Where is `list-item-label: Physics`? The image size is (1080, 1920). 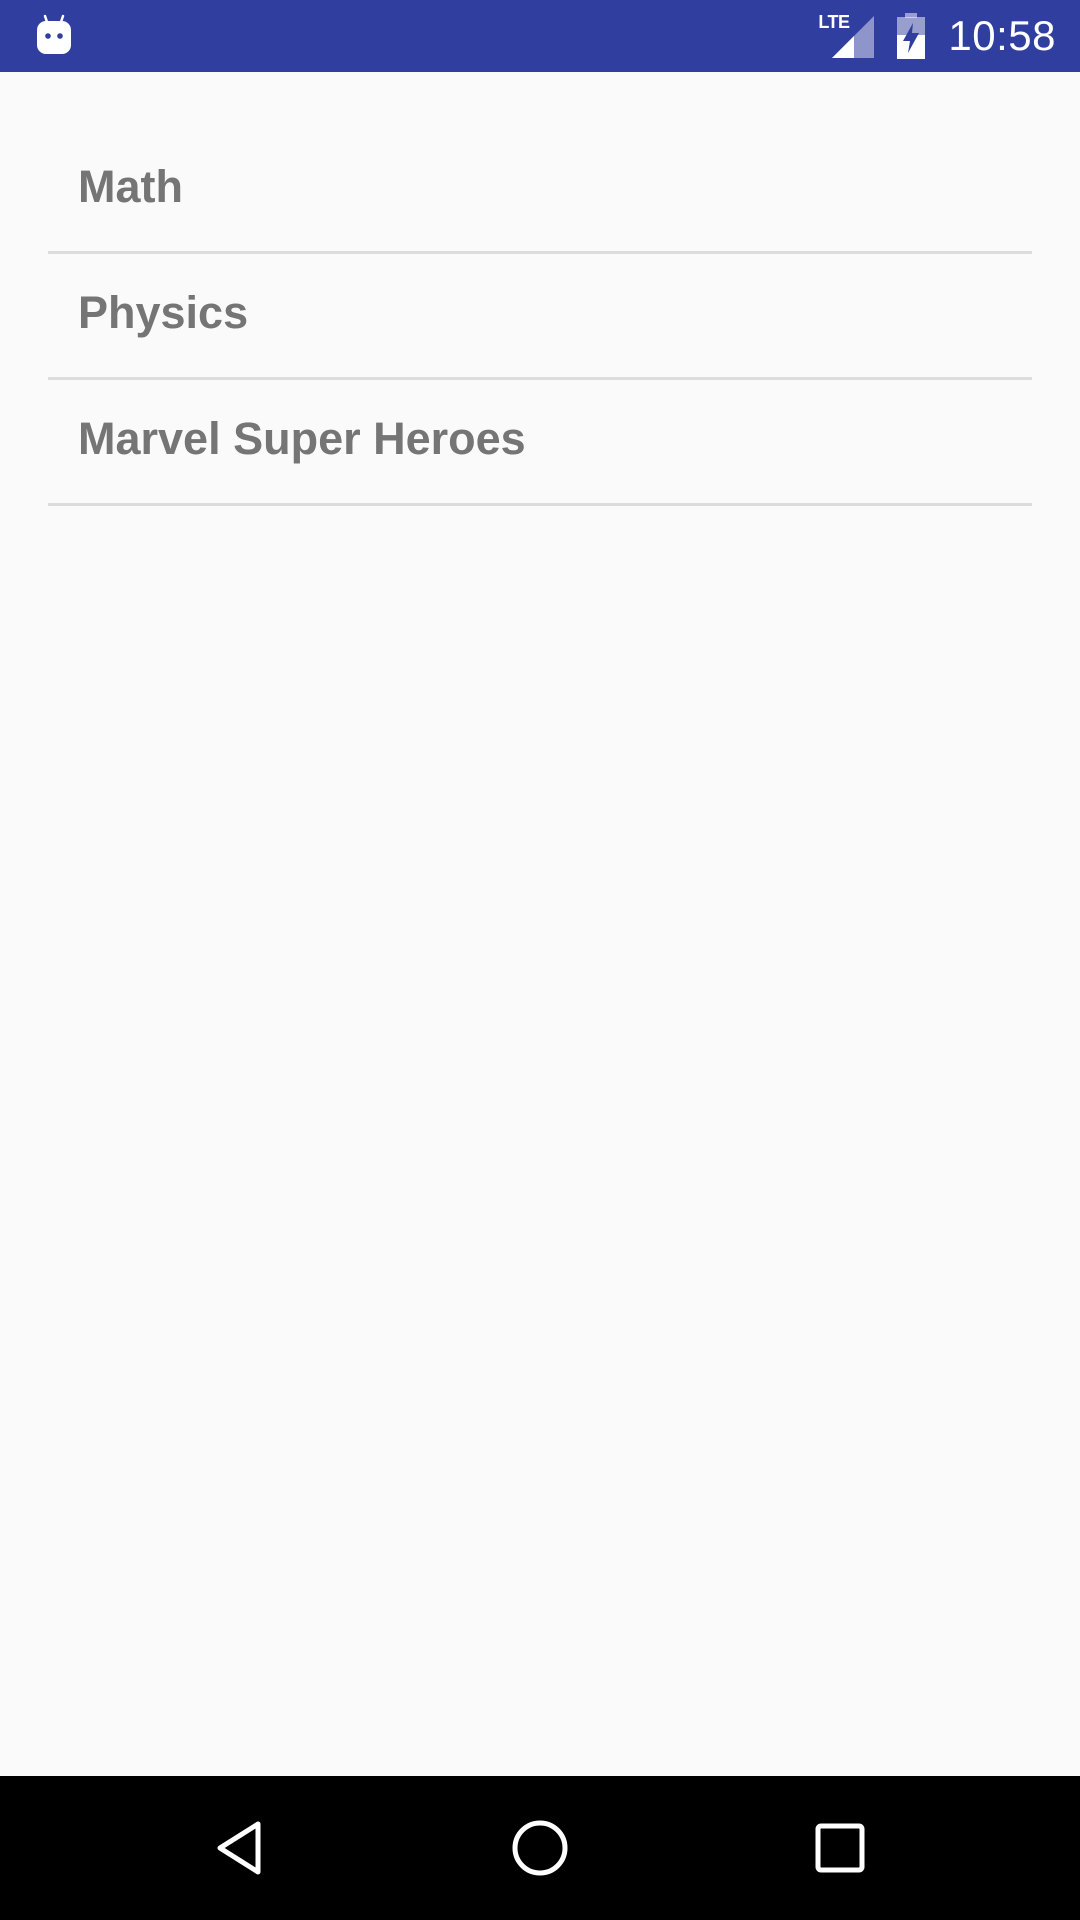
list-item-label: Physics is located at coordinates (163, 312).